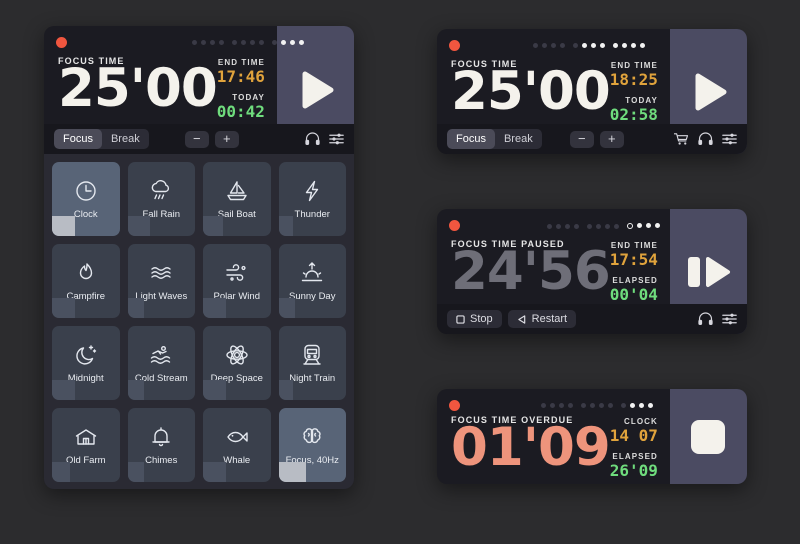  What do you see at coordinates (635, 280) in the screenshot?
I see `stat-label-elapsed: ELAPSED` at bounding box center [635, 280].